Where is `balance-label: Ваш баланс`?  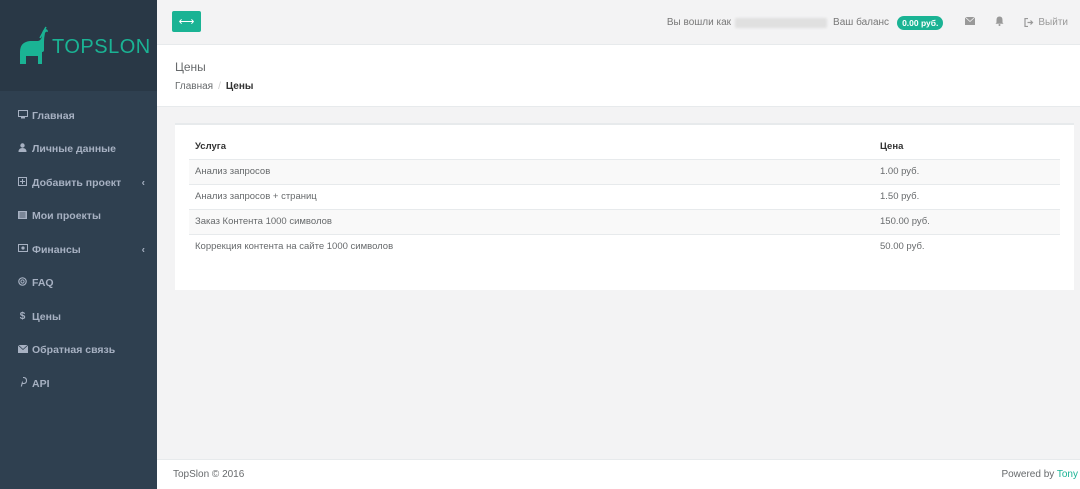
balance-label: Ваш баланс is located at coordinates (861, 22).